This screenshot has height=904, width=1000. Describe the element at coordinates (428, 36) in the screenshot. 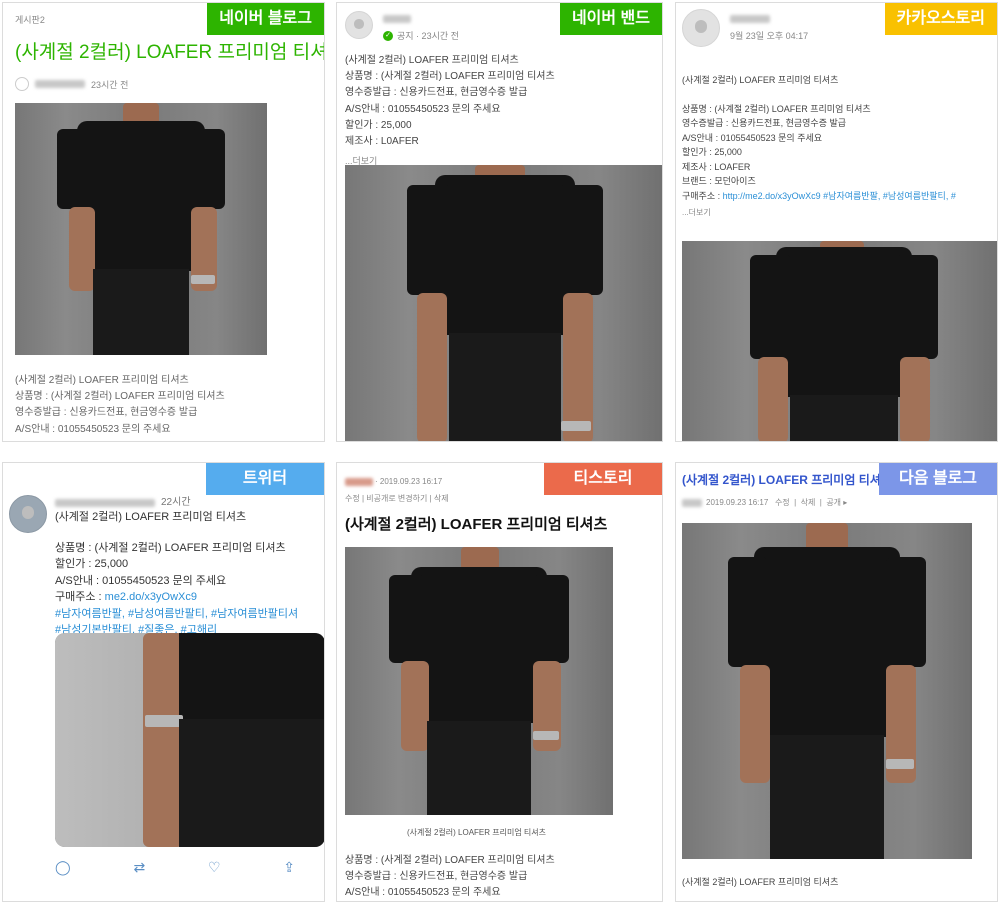

I see `notice-time: 공지 · 23시간 전` at that location.